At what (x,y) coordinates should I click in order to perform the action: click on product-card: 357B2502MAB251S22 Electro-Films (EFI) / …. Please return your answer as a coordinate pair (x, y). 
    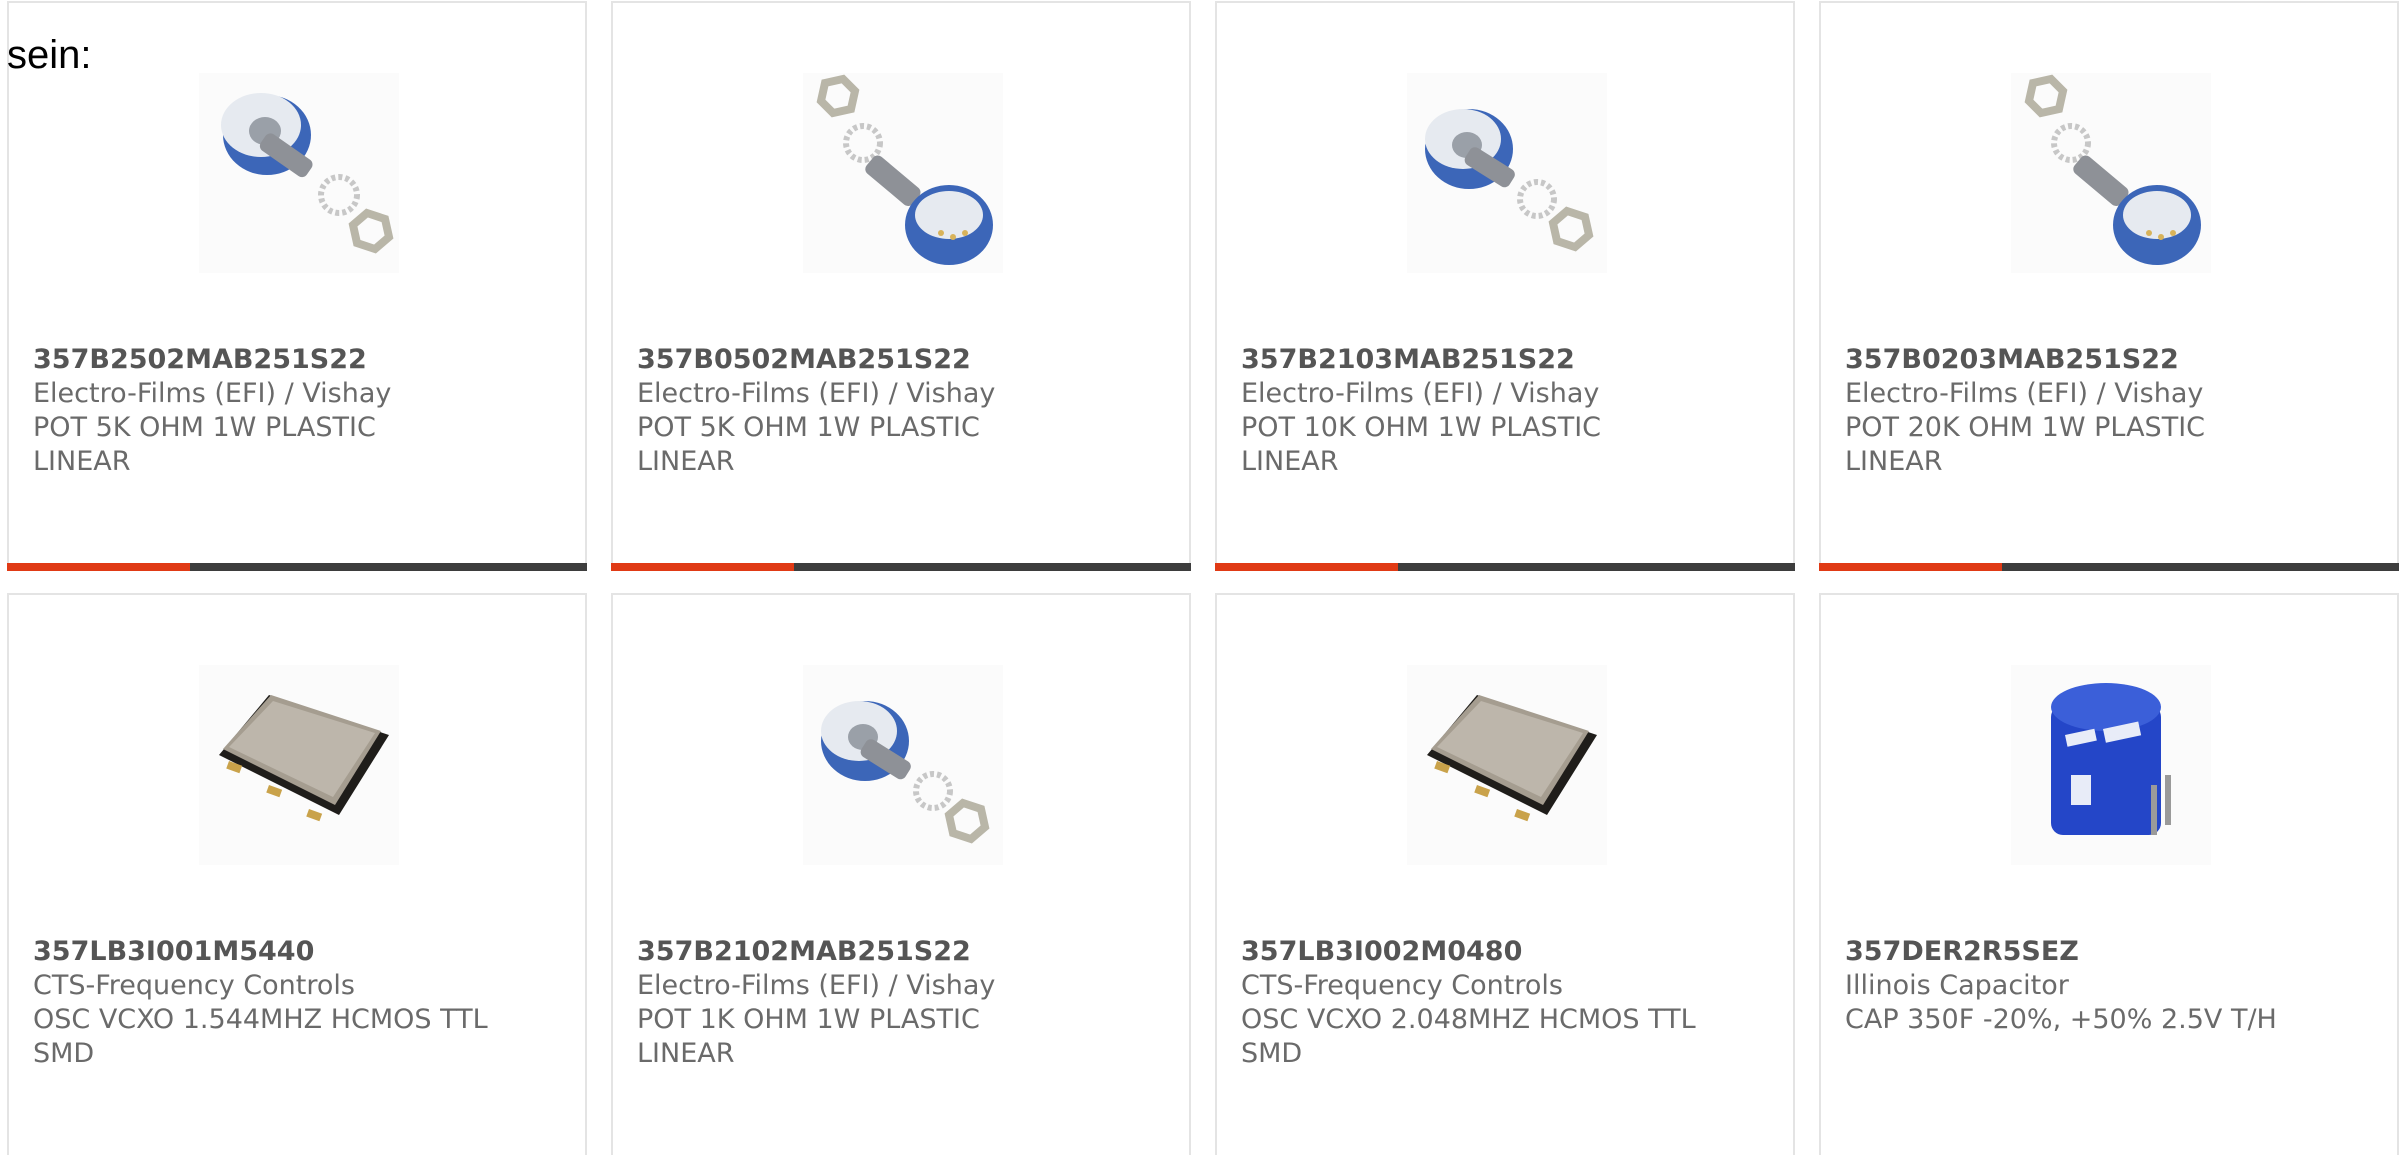
    Looking at the image, I should click on (297, 286).